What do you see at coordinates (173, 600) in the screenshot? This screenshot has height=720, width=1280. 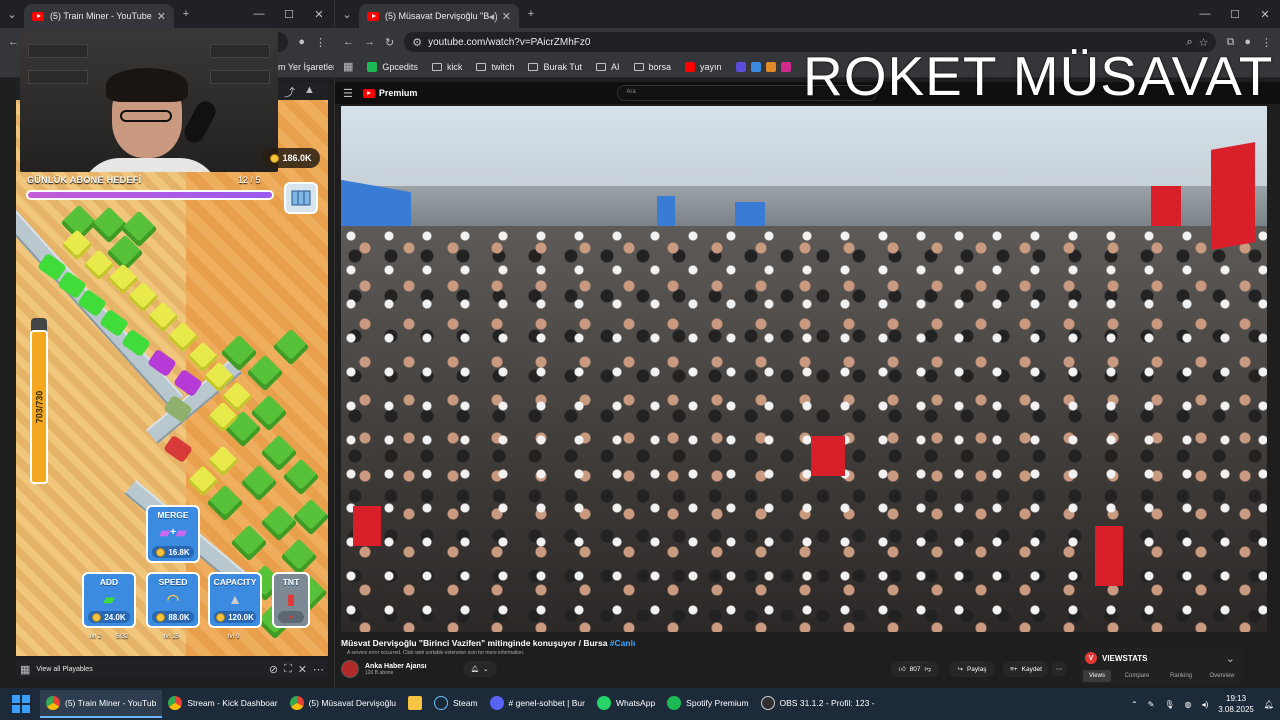 I see `speed-upgrade-button: SPEED ◠ 88.0K` at bounding box center [173, 600].